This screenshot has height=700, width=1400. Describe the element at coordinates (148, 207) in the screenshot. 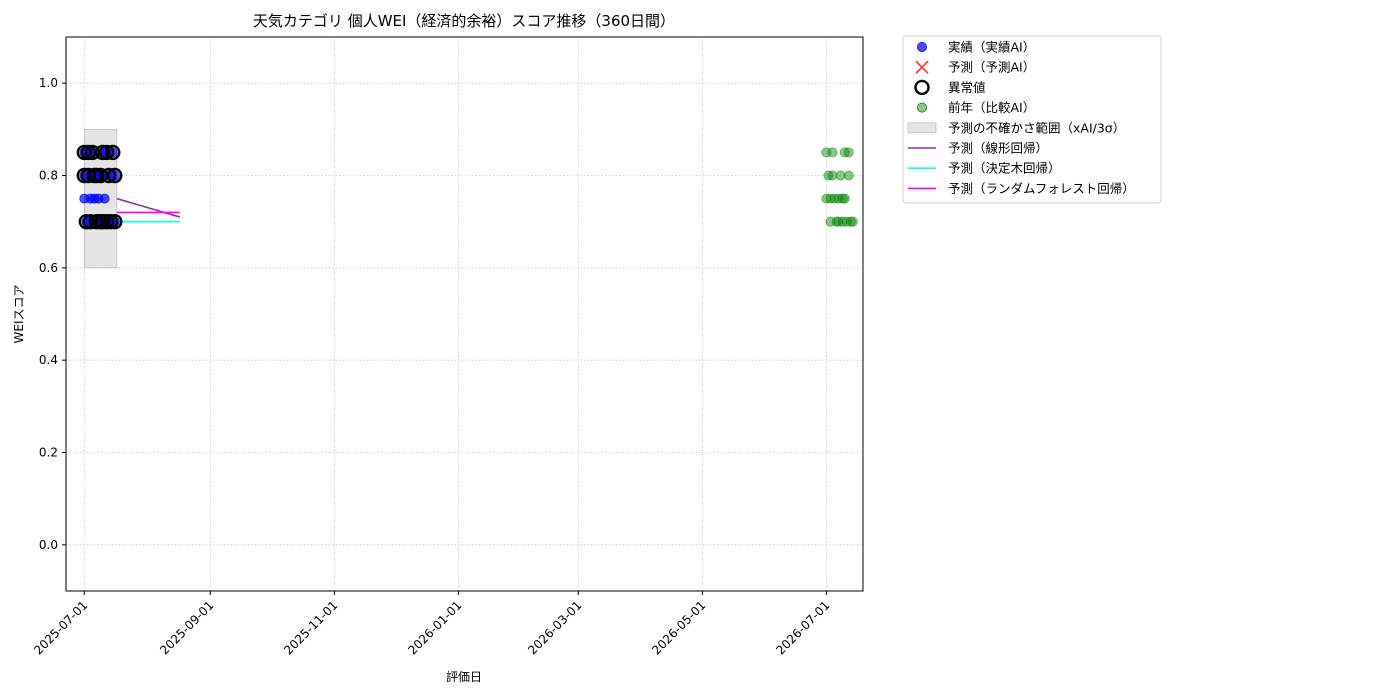

I see `forecast-line` at that location.